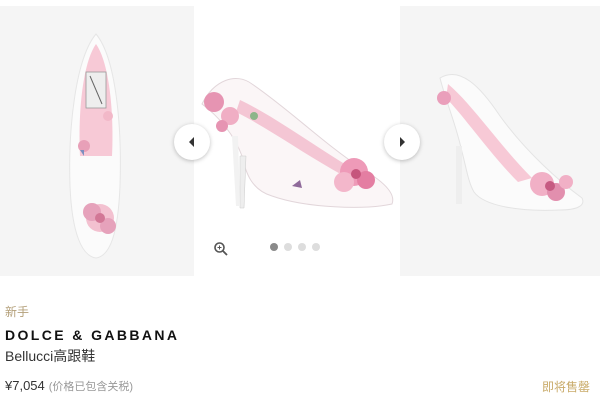 Image resolution: width=600 pixels, height=409 pixels. What do you see at coordinates (221, 249) in the screenshot?
I see `zoom-icon` at bounding box center [221, 249].